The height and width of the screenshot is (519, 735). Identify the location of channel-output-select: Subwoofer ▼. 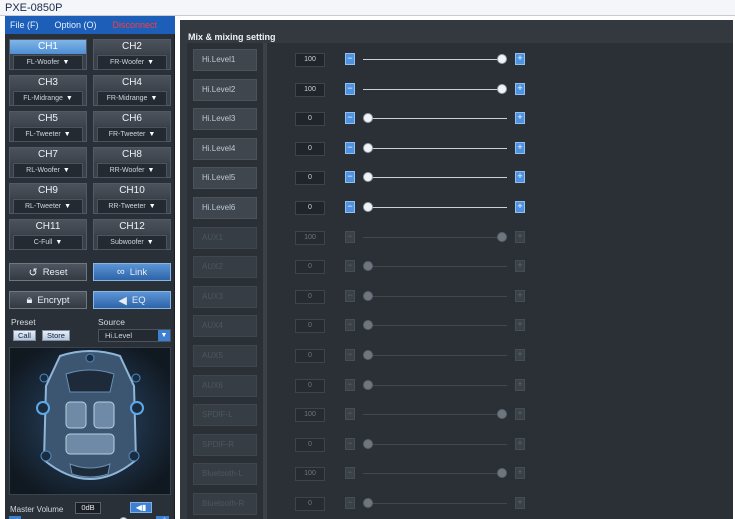
(132, 242).